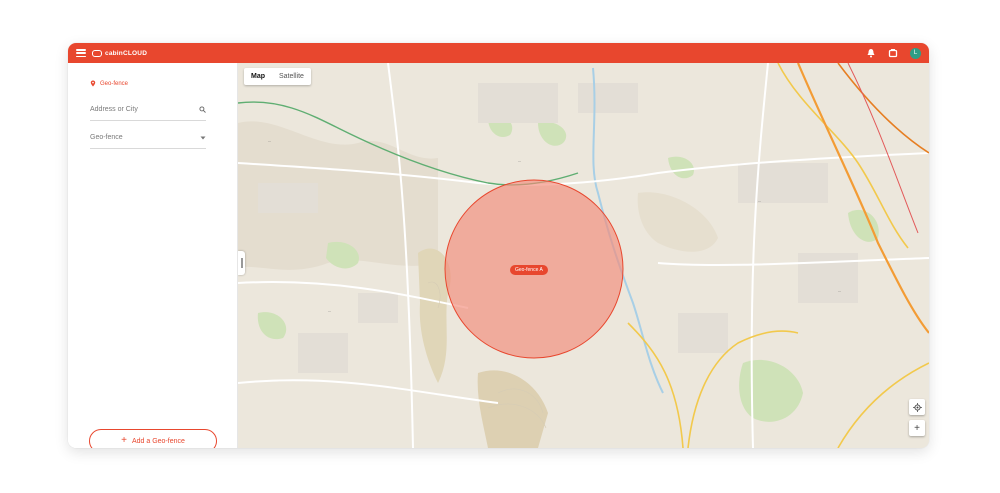 The width and height of the screenshot is (1000, 493). Describe the element at coordinates (529, 270) in the screenshot. I see `geofence-label: Geo-fence A` at that location.